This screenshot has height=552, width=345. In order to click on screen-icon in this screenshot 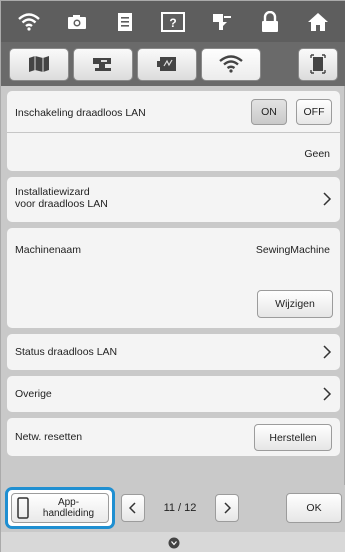, I will do `click(318, 64)`.